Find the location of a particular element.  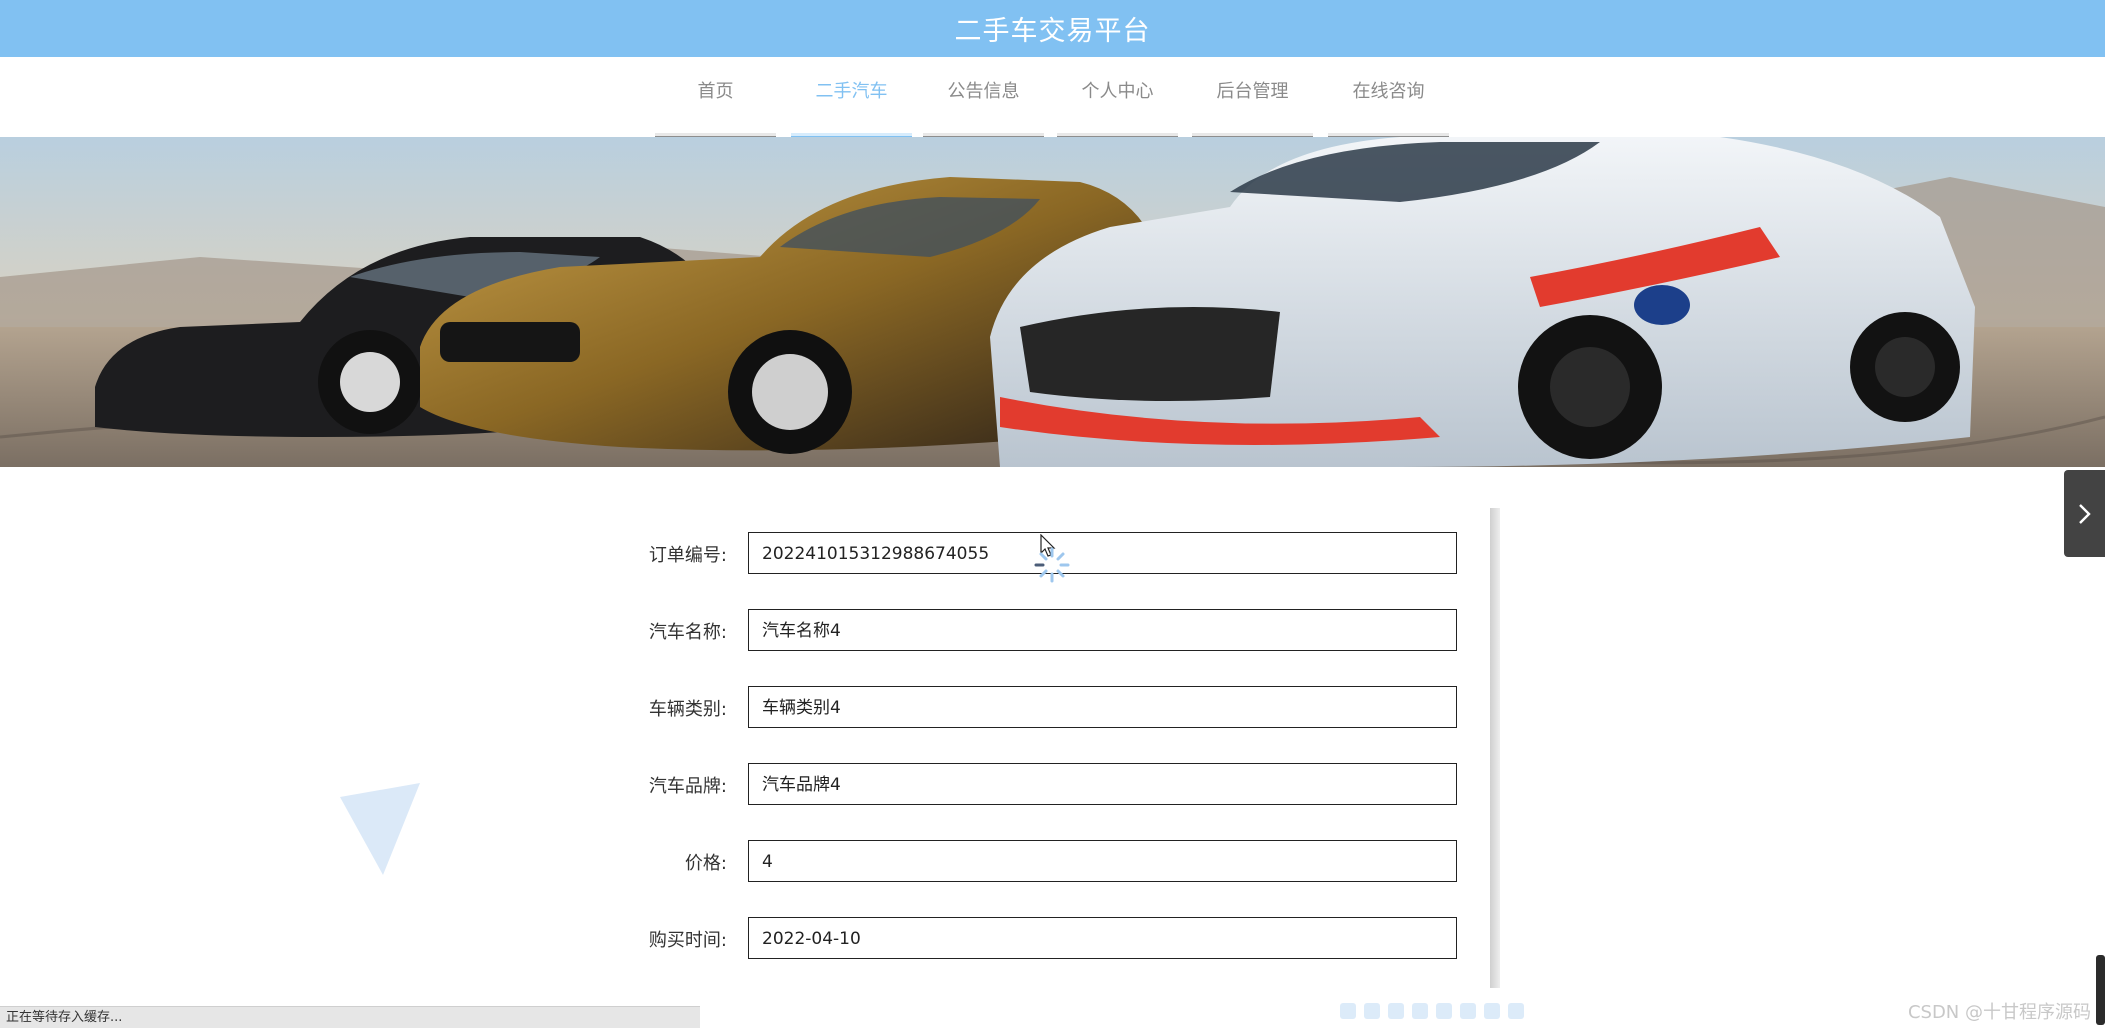

side-expand-button is located at coordinates (2084, 513).